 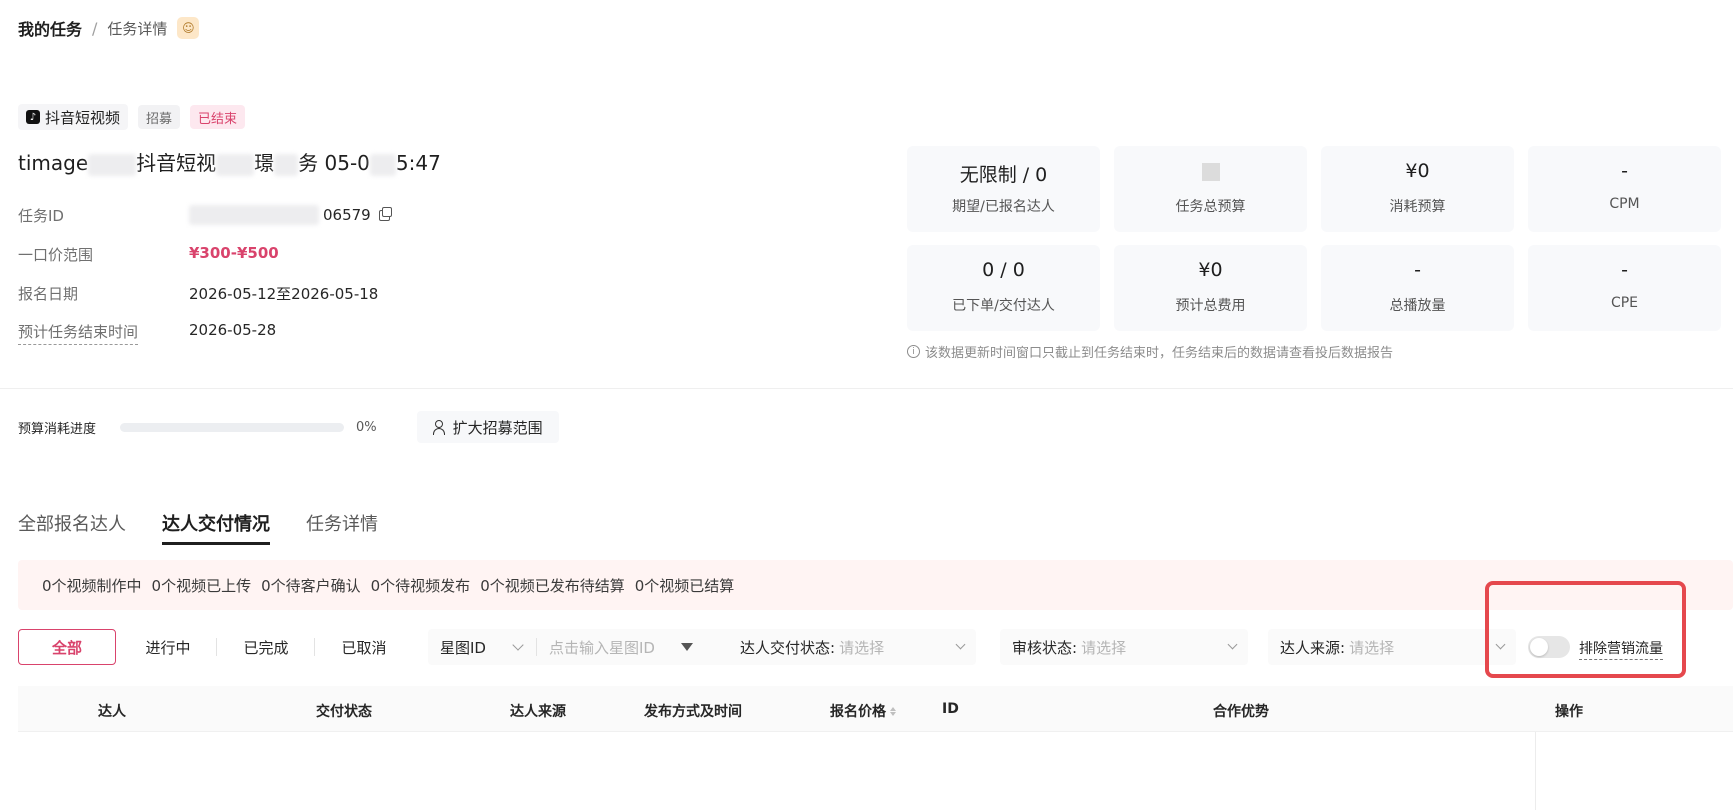 I want to click on budget-label: 预算消耗进度, so click(x=57, y=429).